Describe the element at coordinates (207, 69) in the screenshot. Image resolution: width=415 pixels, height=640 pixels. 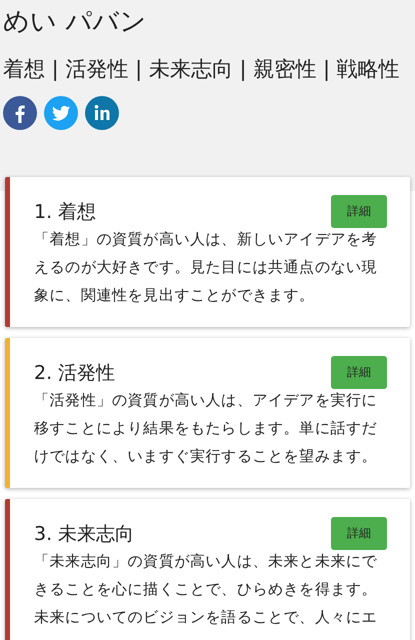
I see `strengths-list: 着想 | 活発性 | 未来志向 | 親密性 | 戦略性` at that location.